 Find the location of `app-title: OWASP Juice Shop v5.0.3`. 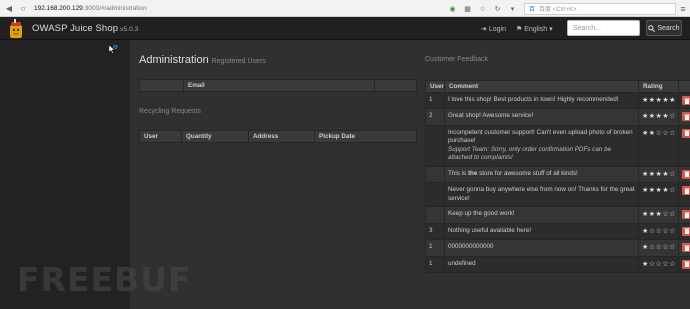

app-title: OWASP Juice Shop v5.0.3 is located at coordinates (85, 28).